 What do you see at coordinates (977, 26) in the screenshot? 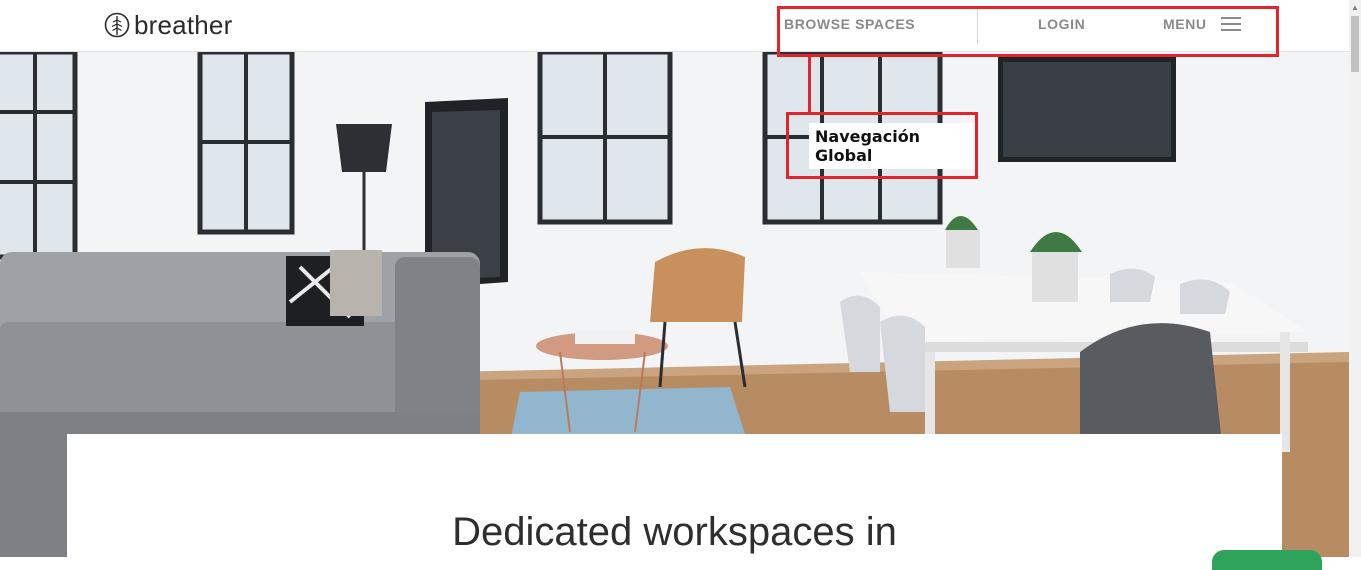
I see `nav-divider` at bounding box center [977, 26].